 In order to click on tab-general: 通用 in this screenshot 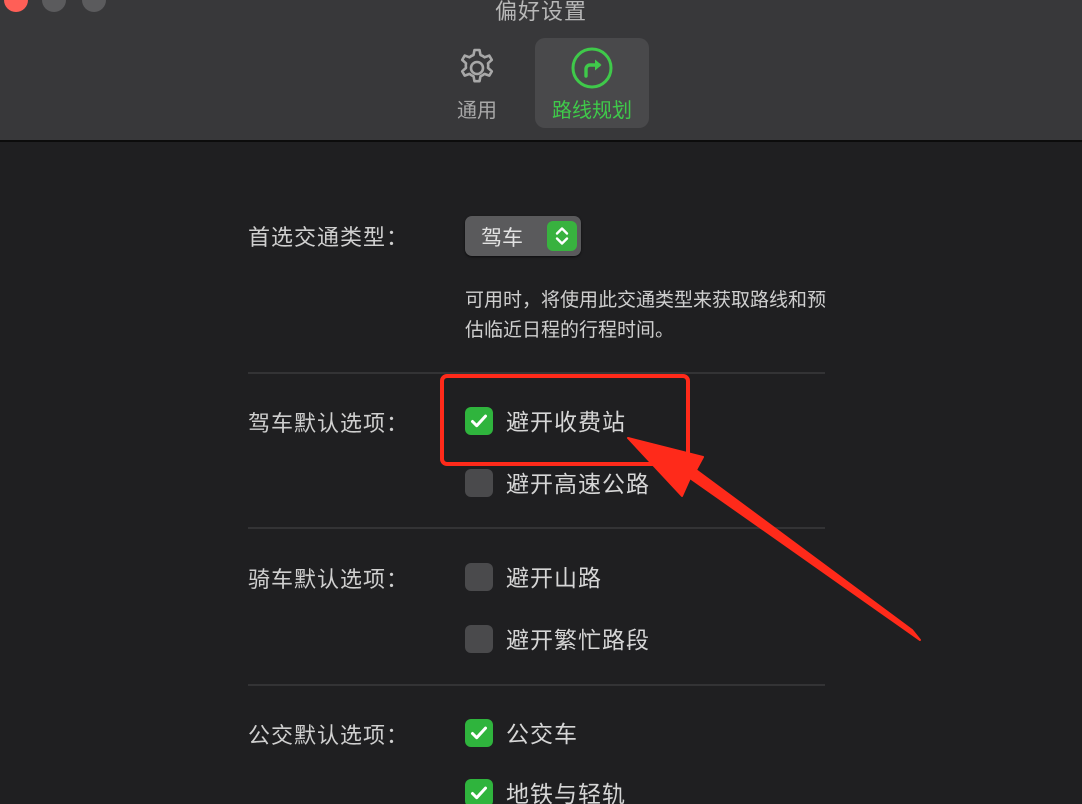, I will do `click(477, 83)`.